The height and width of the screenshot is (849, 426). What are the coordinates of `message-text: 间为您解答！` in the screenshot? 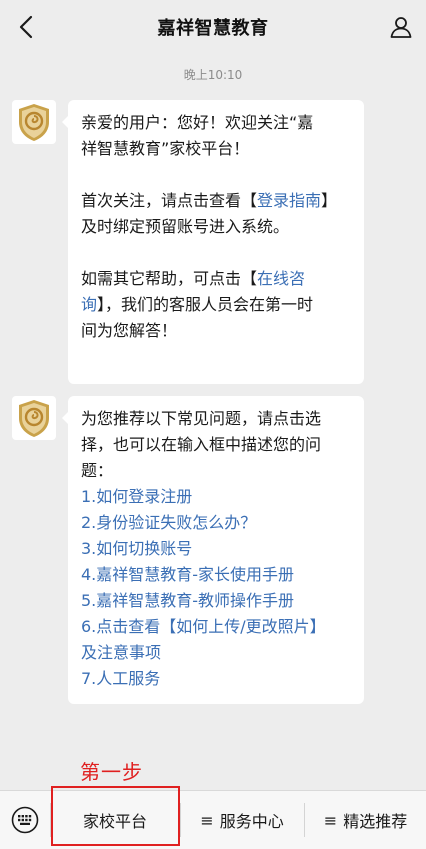 It's located at (129, 330).